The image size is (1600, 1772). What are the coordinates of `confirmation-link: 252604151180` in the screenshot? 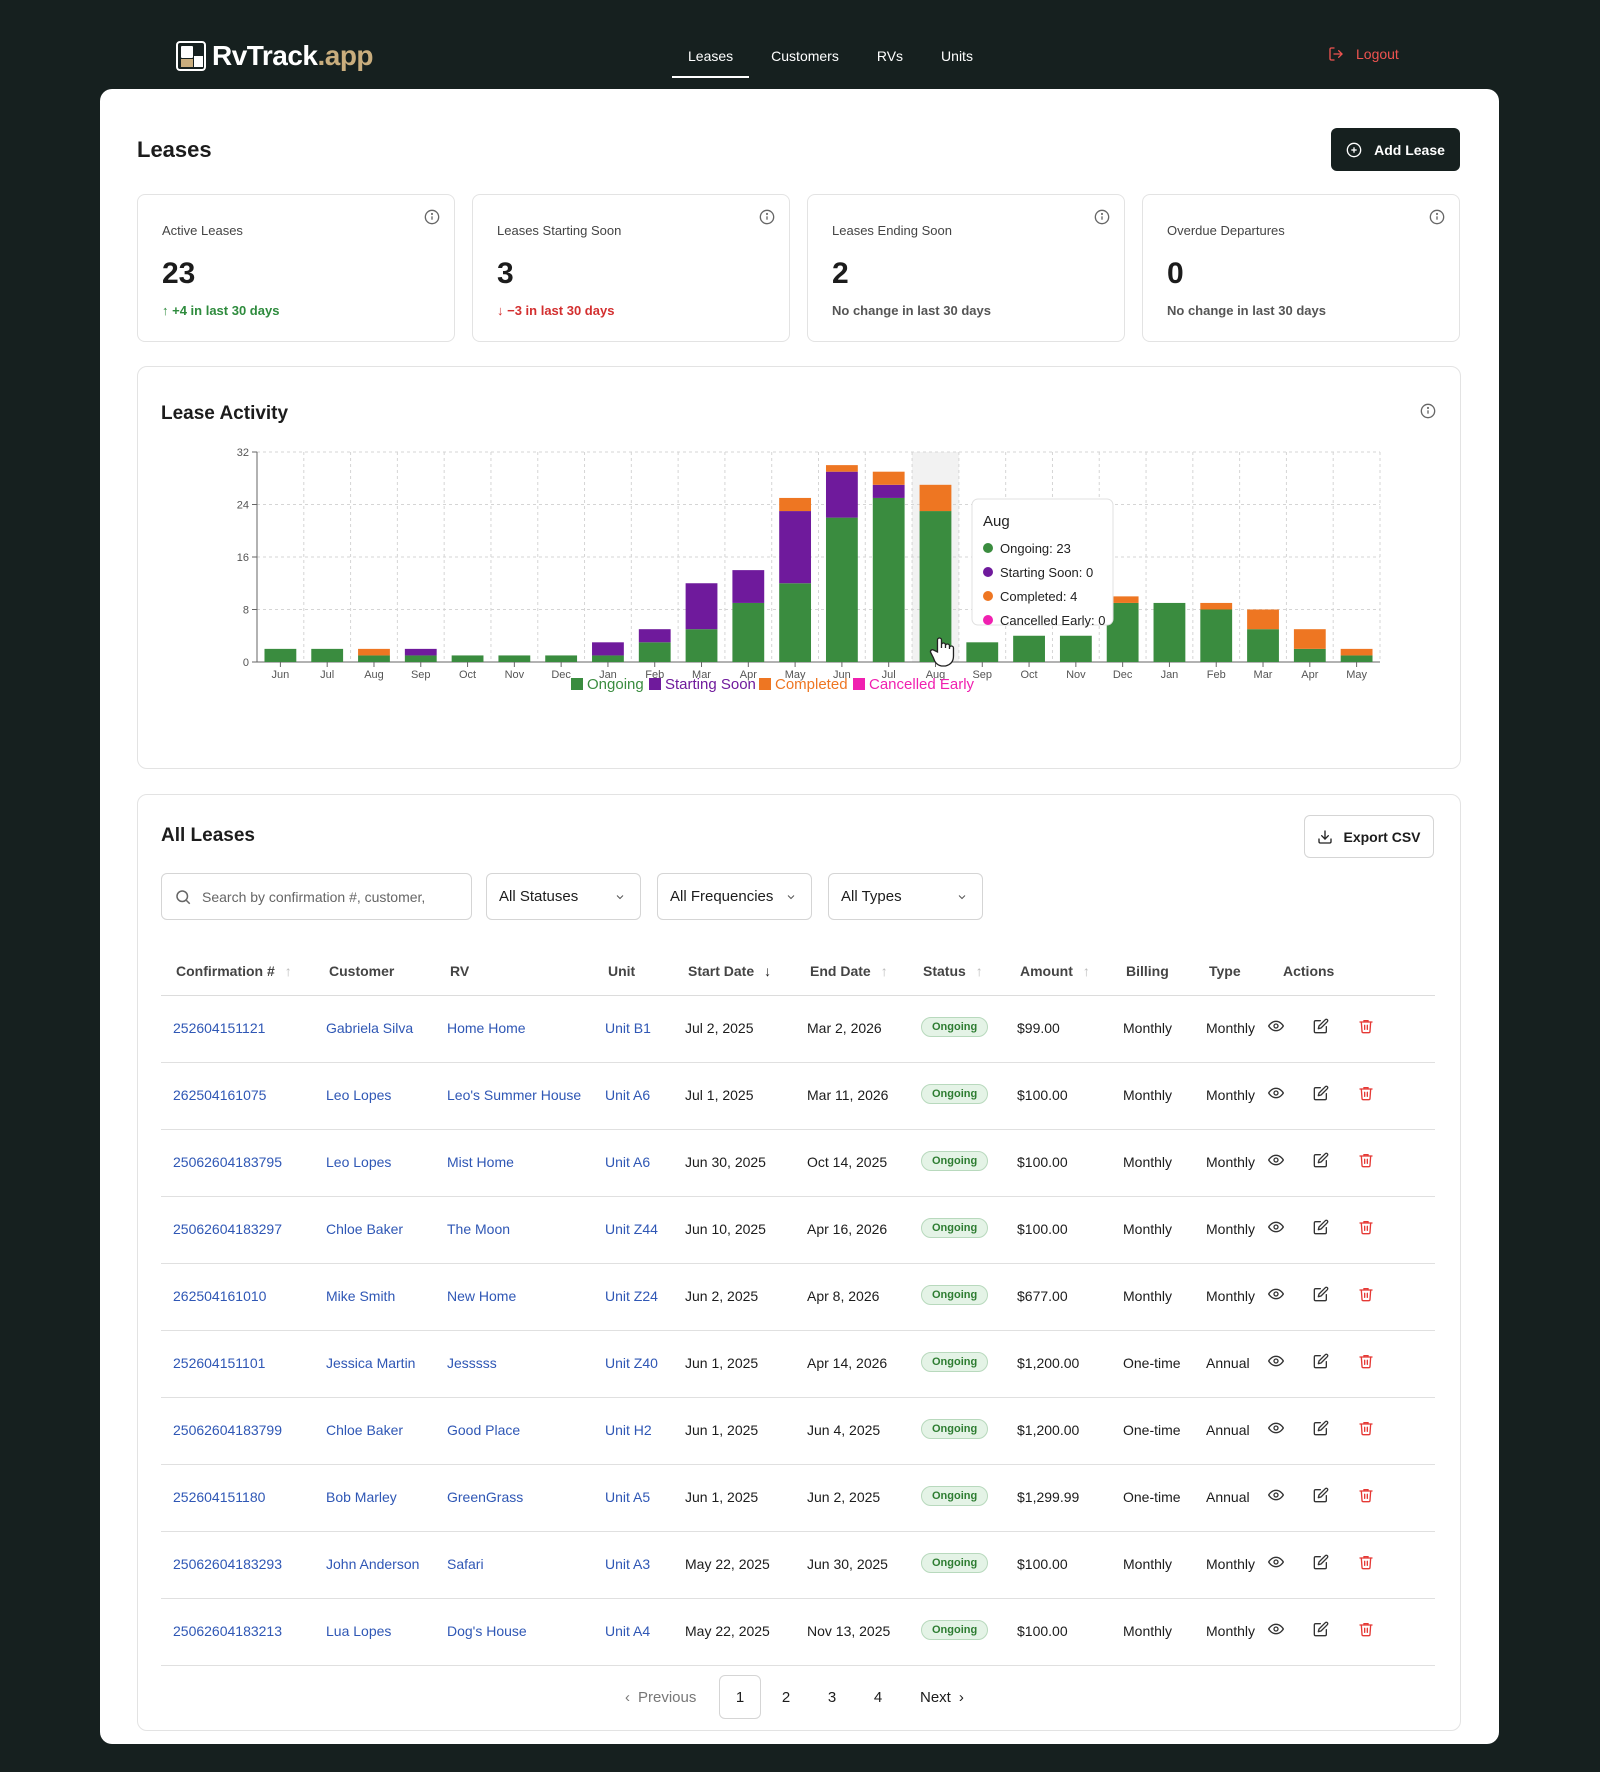 It's located at (219, 1497).